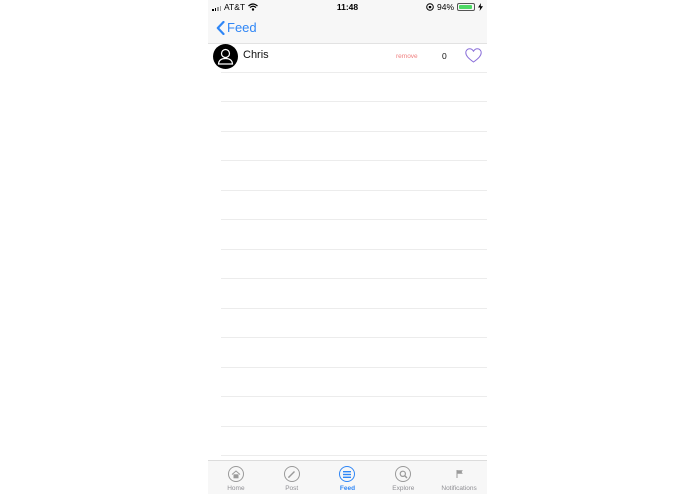 The width and height of the screenshot is (695, 494). Describe the element at coordinates (459, 474) in the screenshot. I see `flag-icon` at that location.